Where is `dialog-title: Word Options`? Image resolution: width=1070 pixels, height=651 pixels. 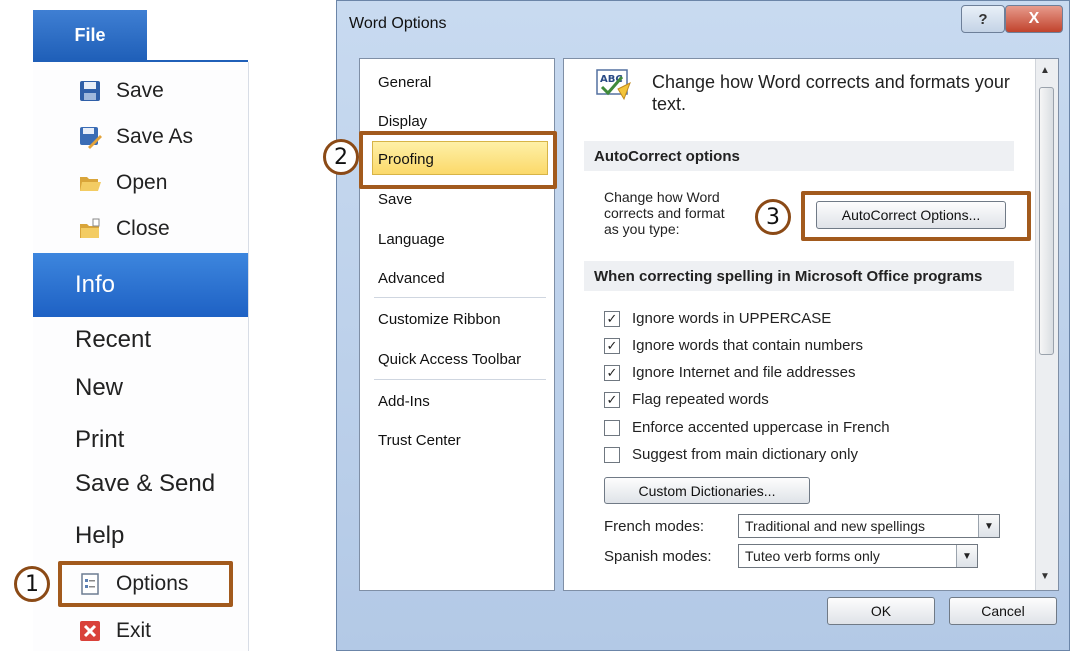
dialog-title: Word Options is located at coordinates (398, 23).